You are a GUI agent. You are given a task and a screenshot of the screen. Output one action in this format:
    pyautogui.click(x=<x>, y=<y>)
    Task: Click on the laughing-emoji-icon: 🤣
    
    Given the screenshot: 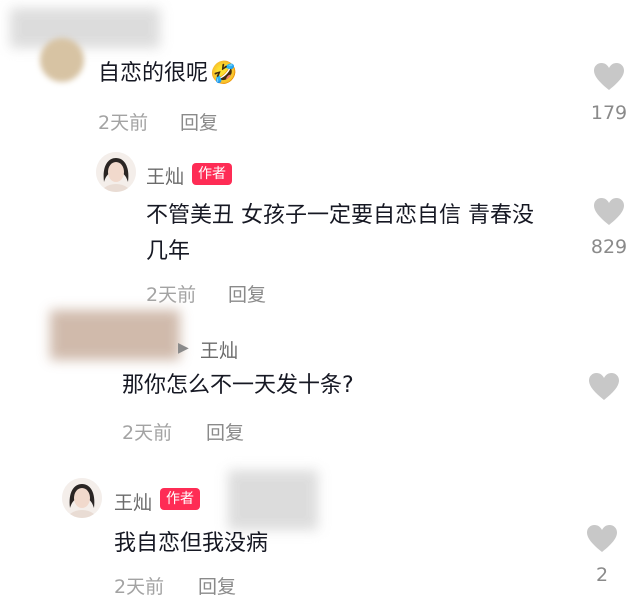 What is the action you would take?
    pyautogui.click(x=224, y=73)
    